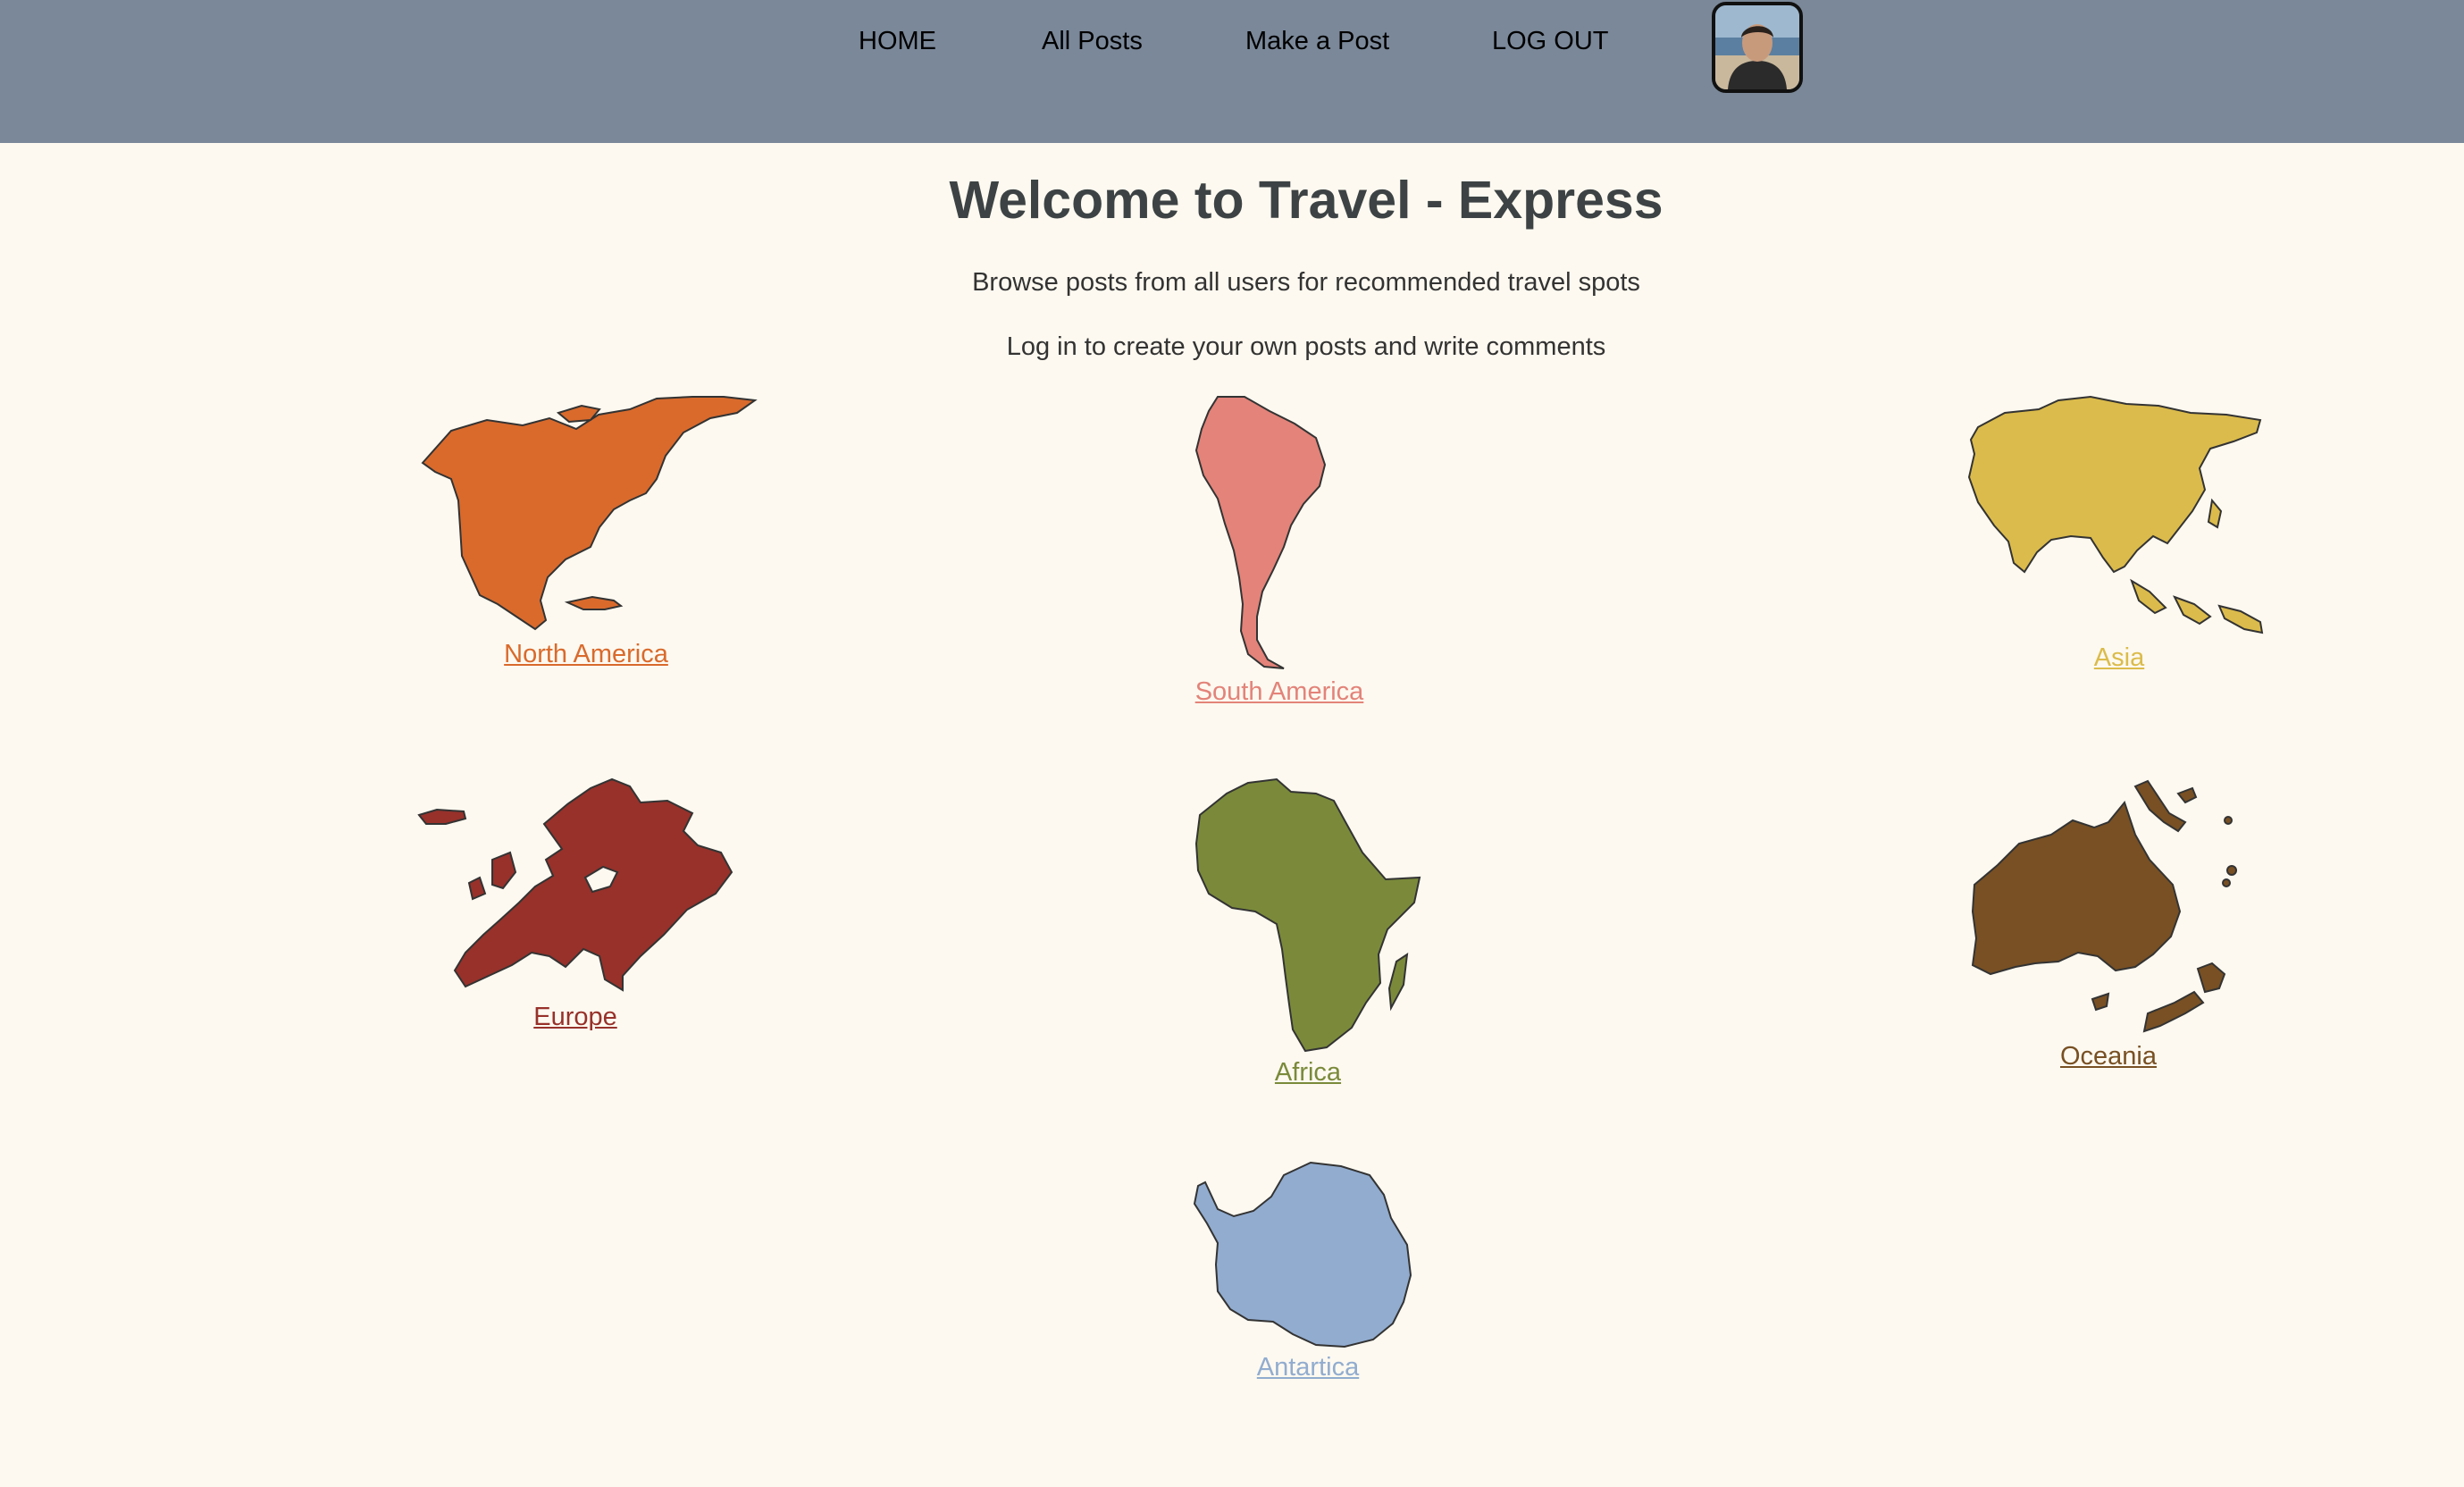  Describe the element at coordinates (1092, 41) in the screenshot. I see `nav-all-posts-link: All Posts` at that location.